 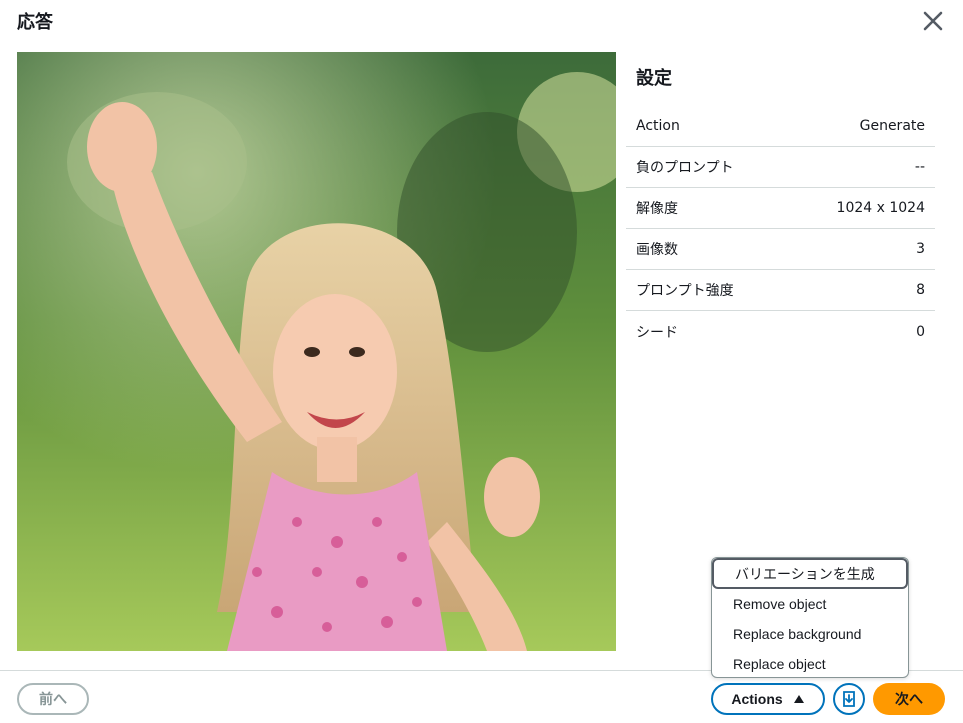 I want to click on setting-row-seed: シード 0, so click(x=780, y=331).